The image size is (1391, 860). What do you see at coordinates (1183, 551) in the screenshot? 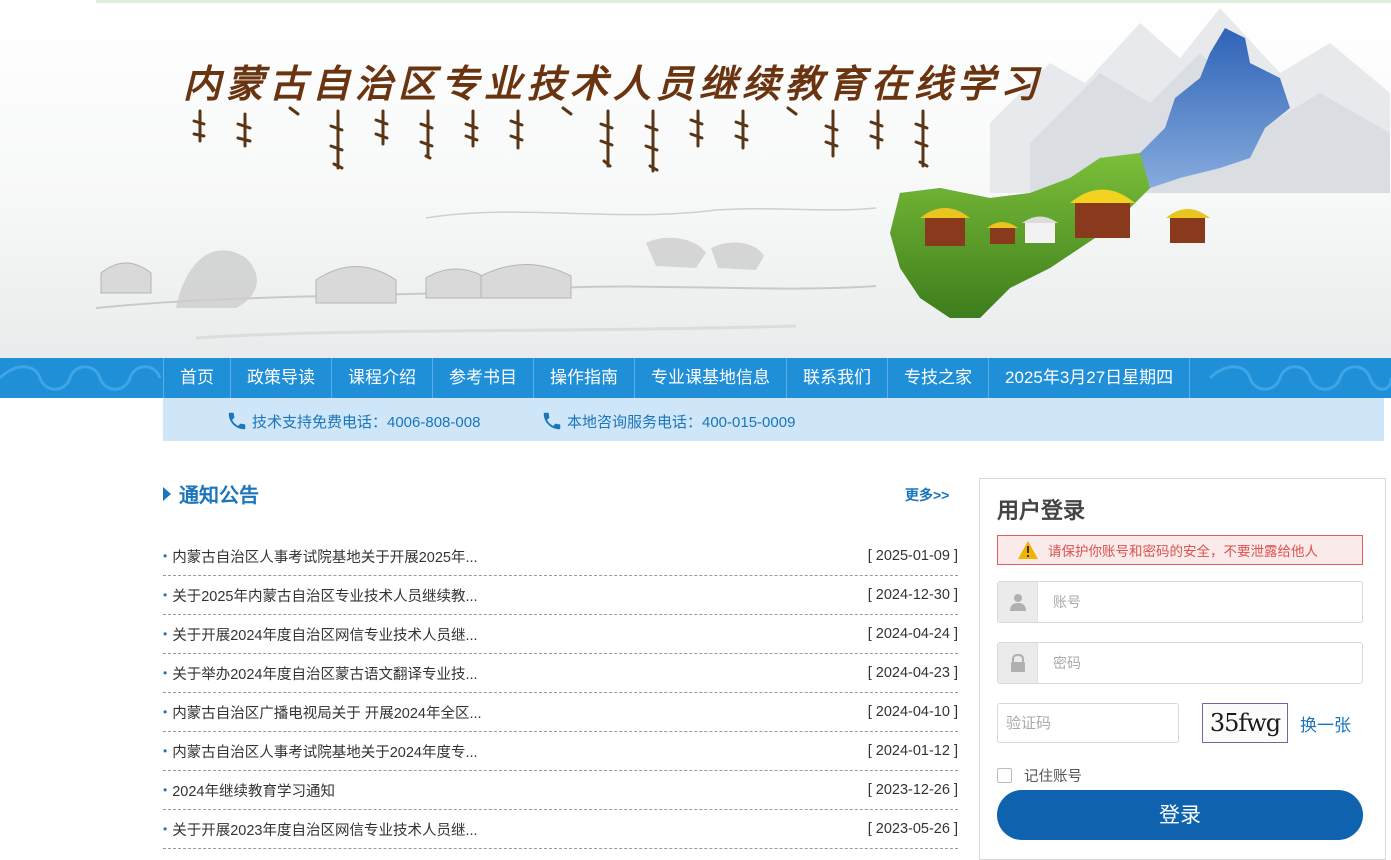
I see `warning-text: 请保护你账号和密码的安全，不要泄露给他人` at bounding box center [1183, 551].